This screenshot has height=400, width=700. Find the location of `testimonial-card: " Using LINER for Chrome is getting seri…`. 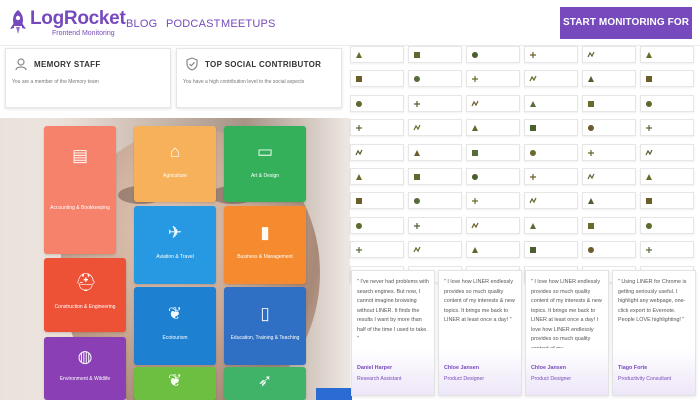

testimonial-card: " Using LINER for Chrome is getting seri… is located at coordinates (654, 333).